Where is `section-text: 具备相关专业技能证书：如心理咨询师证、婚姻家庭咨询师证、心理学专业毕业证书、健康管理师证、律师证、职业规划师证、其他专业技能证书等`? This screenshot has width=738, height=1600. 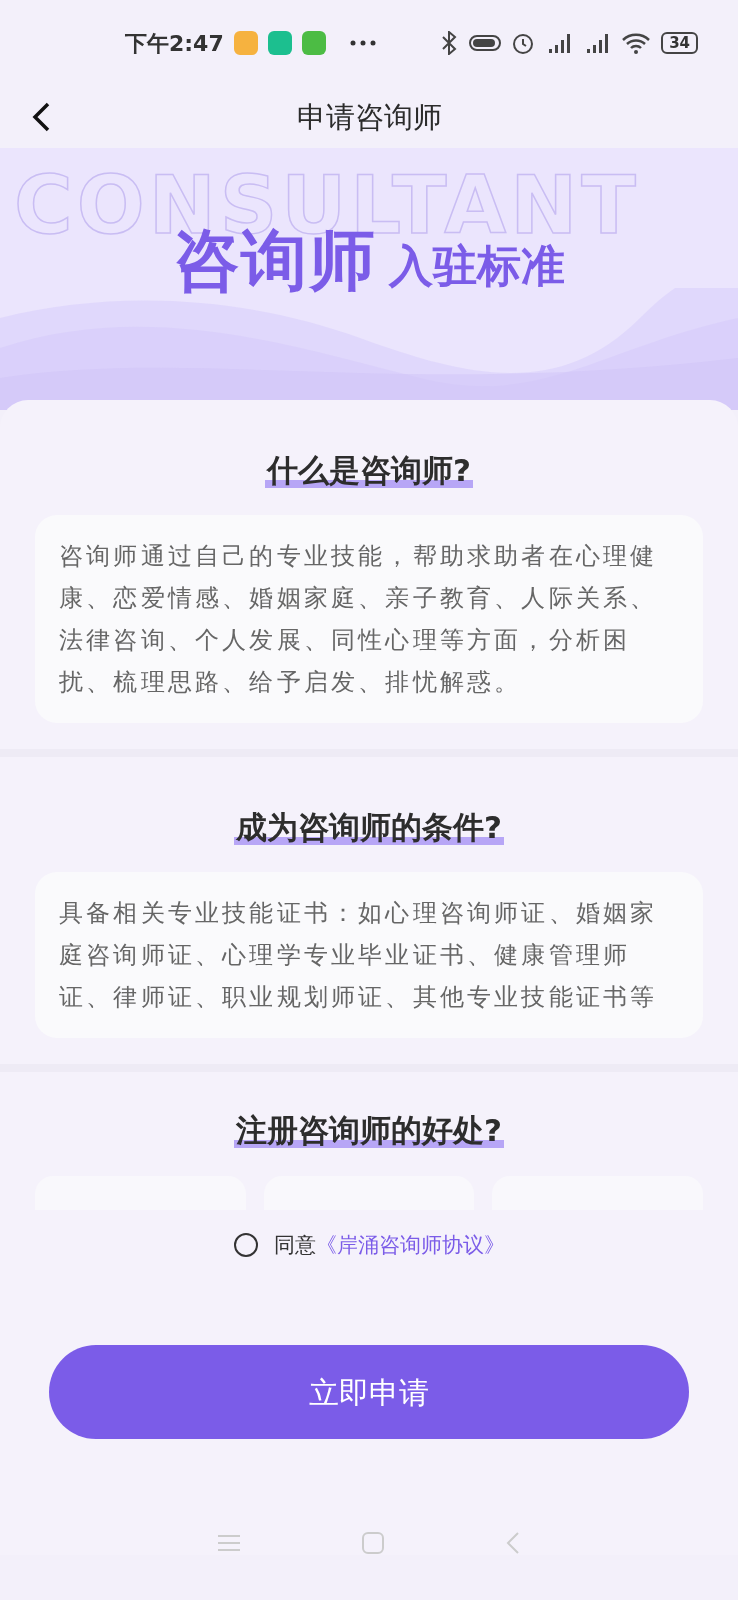
section-text: 具备相关专业技能证书：如心理咨询师证、婚姻家庭咨询师证、心理学专业毕业证书、健康管理师证、律师证、职业规划师证、其他专业技能证书等 is located at coordinates (369, 955).